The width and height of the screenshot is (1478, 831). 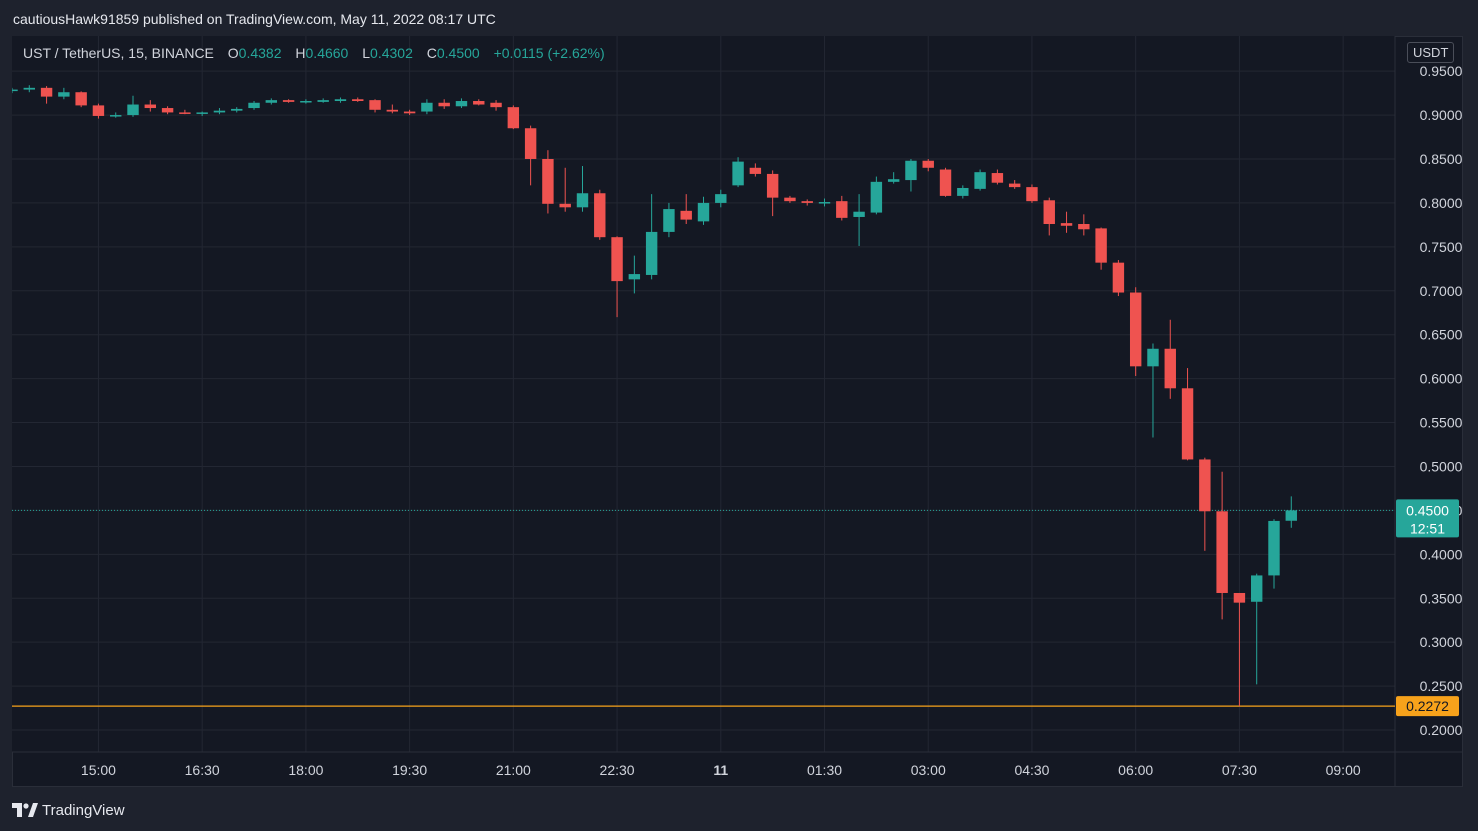 I want to click on y-tick-label: 0.6500, so click(x=1441, y=335).